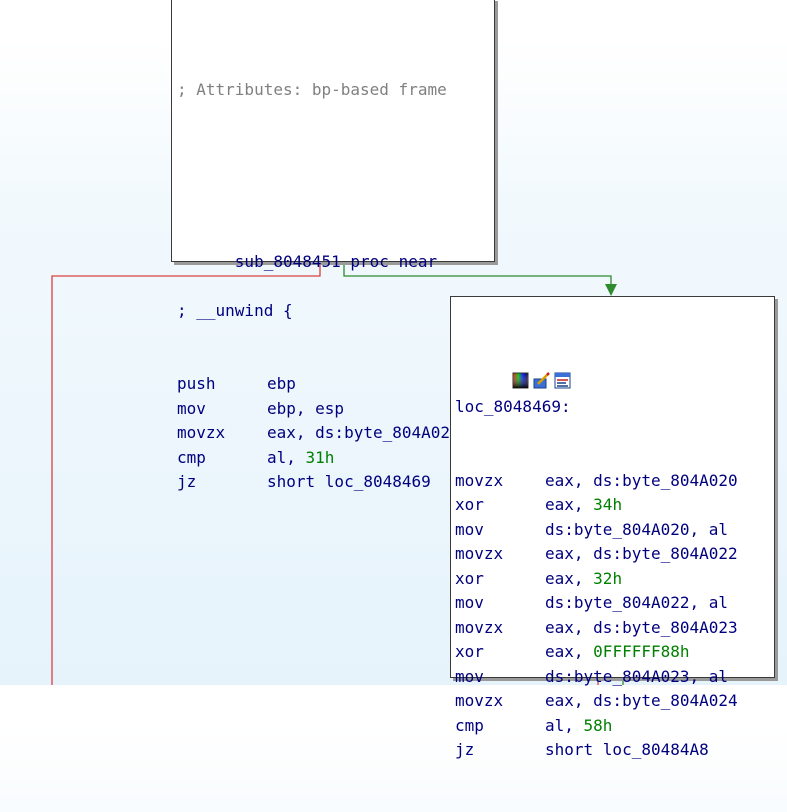 This screenshot has width=787, height=812. What do you see at coordinates (394, 261) in the screenshot?
I see `proc-keyword: proc near` at bounding box center [394, 261].